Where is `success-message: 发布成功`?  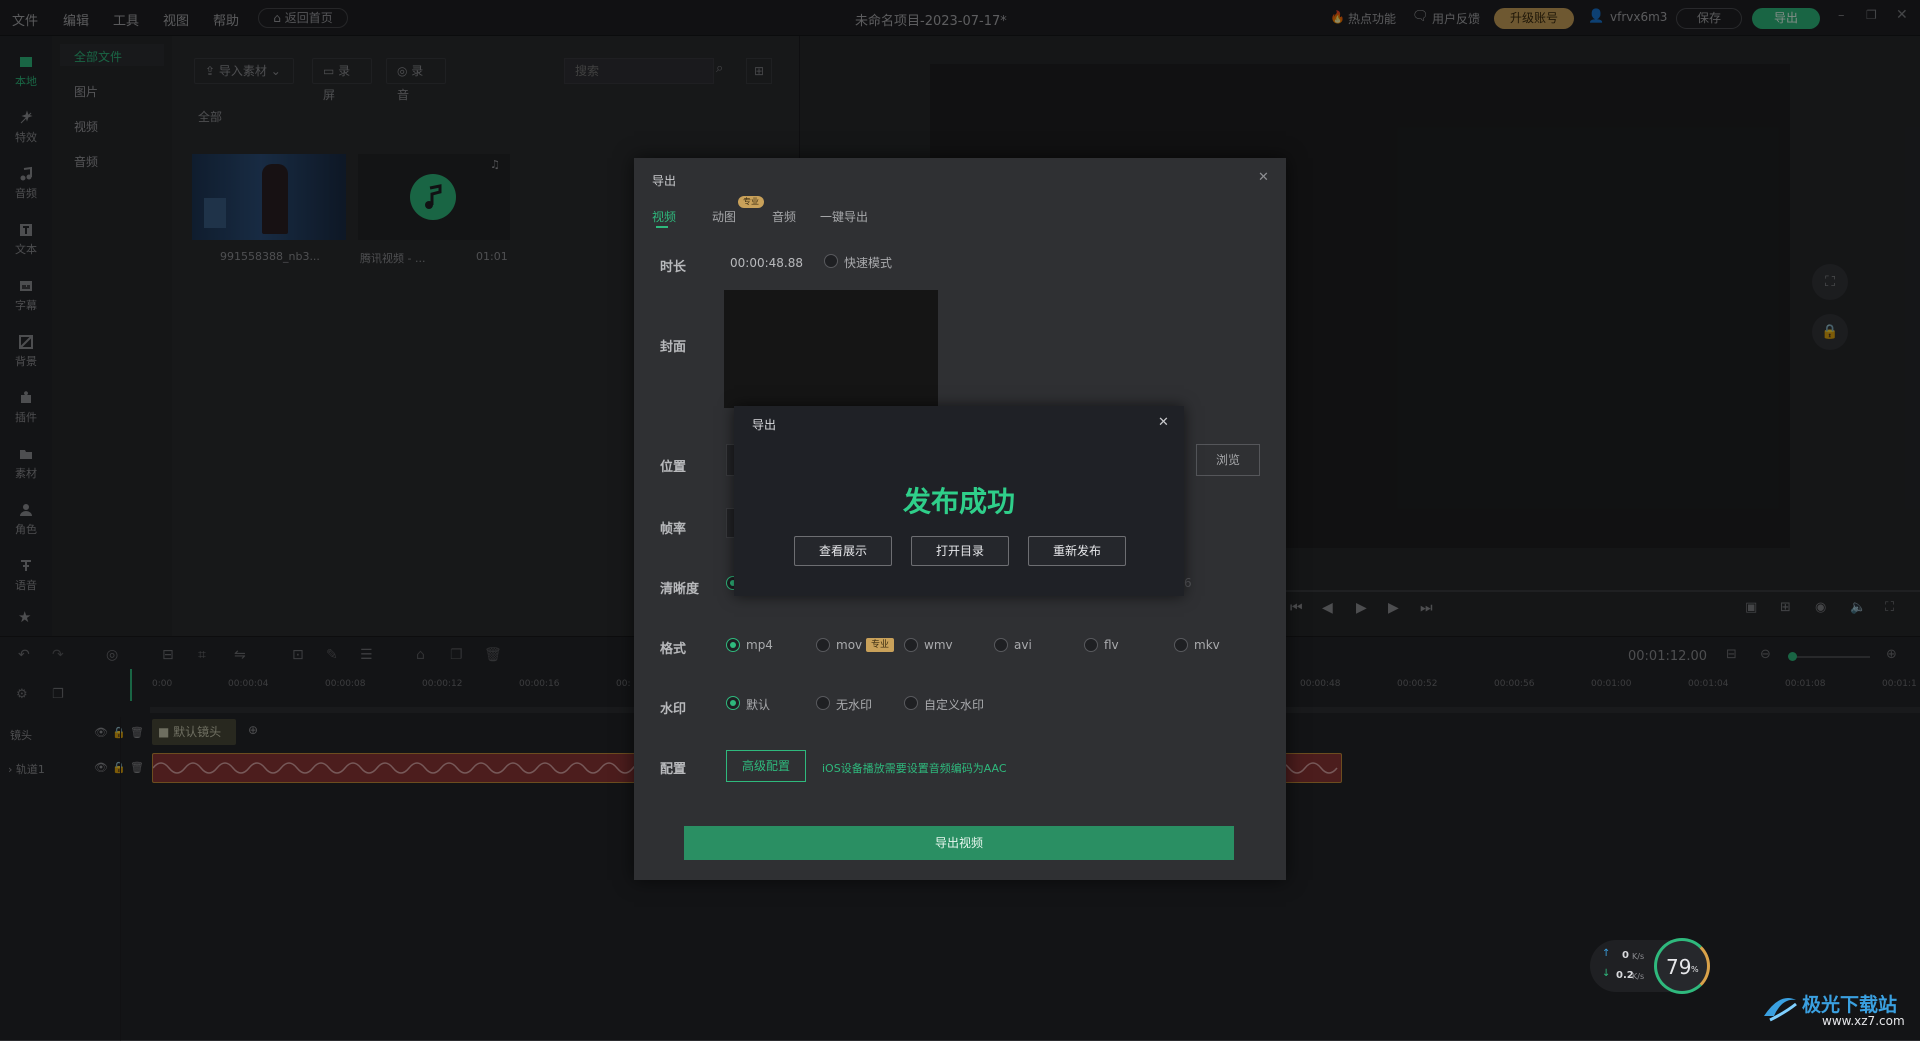
success-message: 发布成功 is located at coordinates (958, 501).